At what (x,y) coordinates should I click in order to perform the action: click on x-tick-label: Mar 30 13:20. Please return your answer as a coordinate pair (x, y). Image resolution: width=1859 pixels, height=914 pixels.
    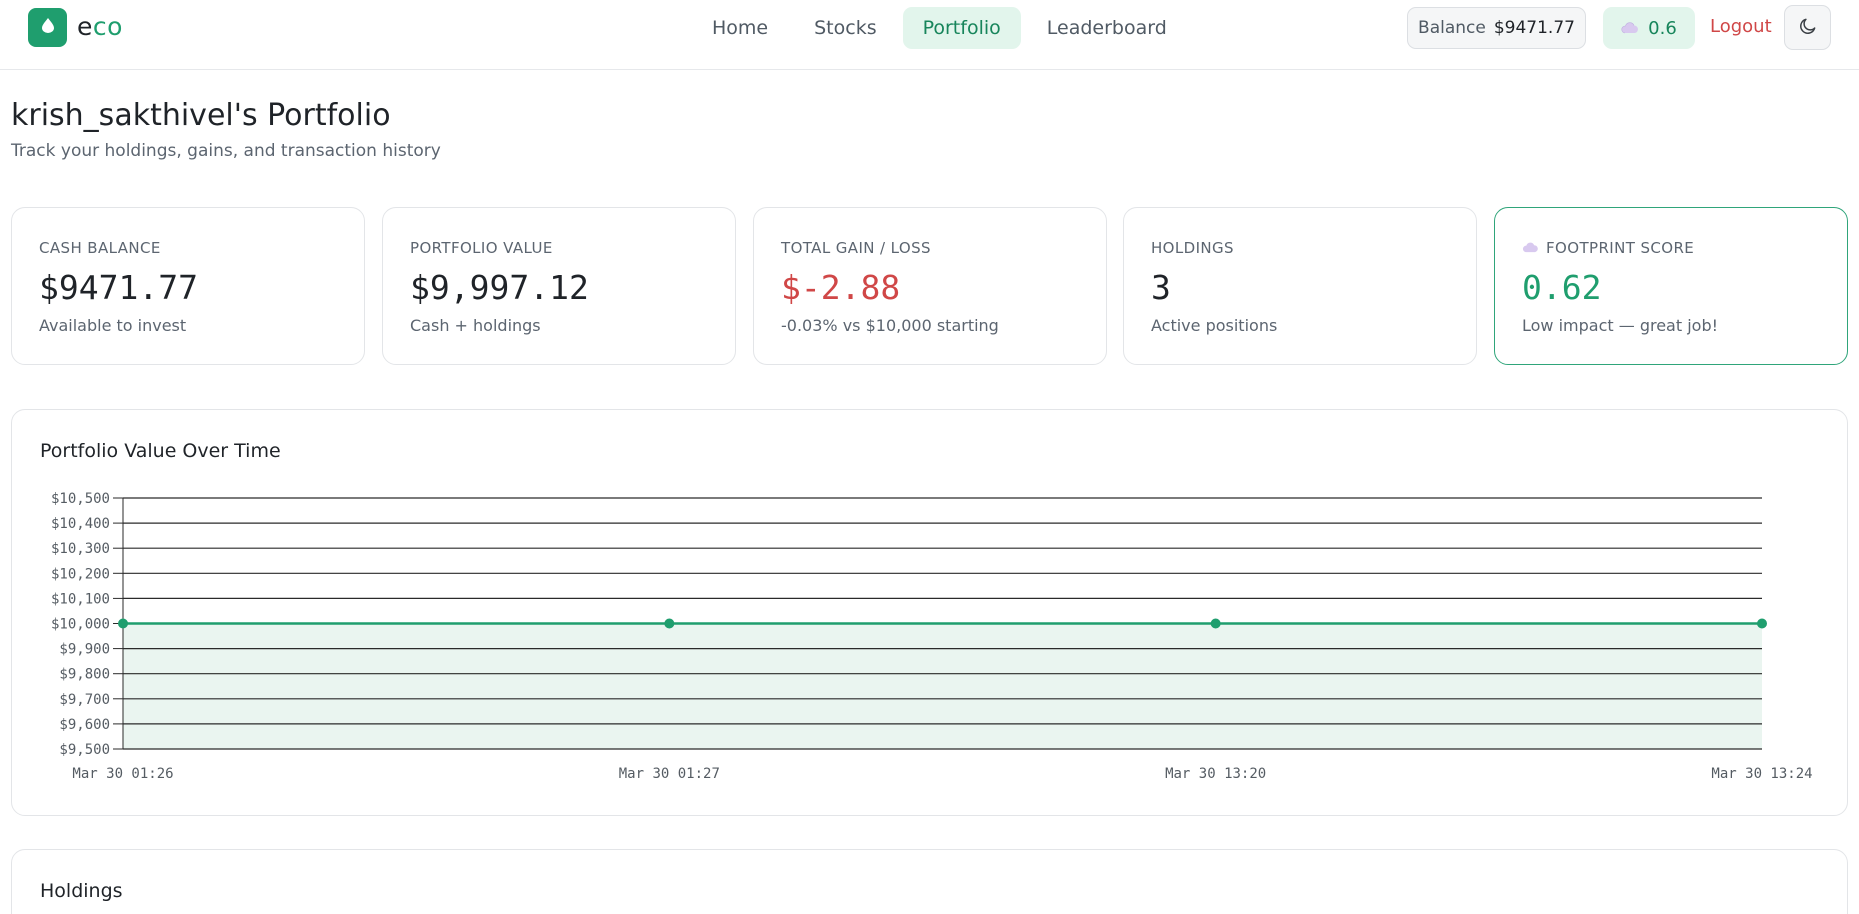
    Looking at the image, I should click on (1215, 774).